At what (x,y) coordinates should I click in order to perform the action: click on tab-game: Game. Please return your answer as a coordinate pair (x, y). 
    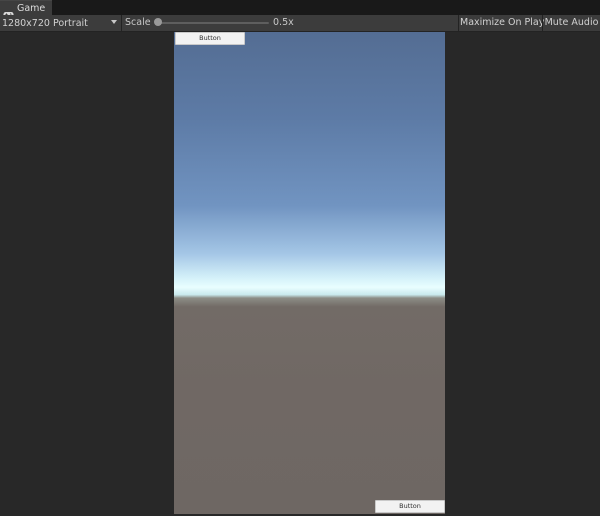
    Looking at the image, I should click on (26, 9).